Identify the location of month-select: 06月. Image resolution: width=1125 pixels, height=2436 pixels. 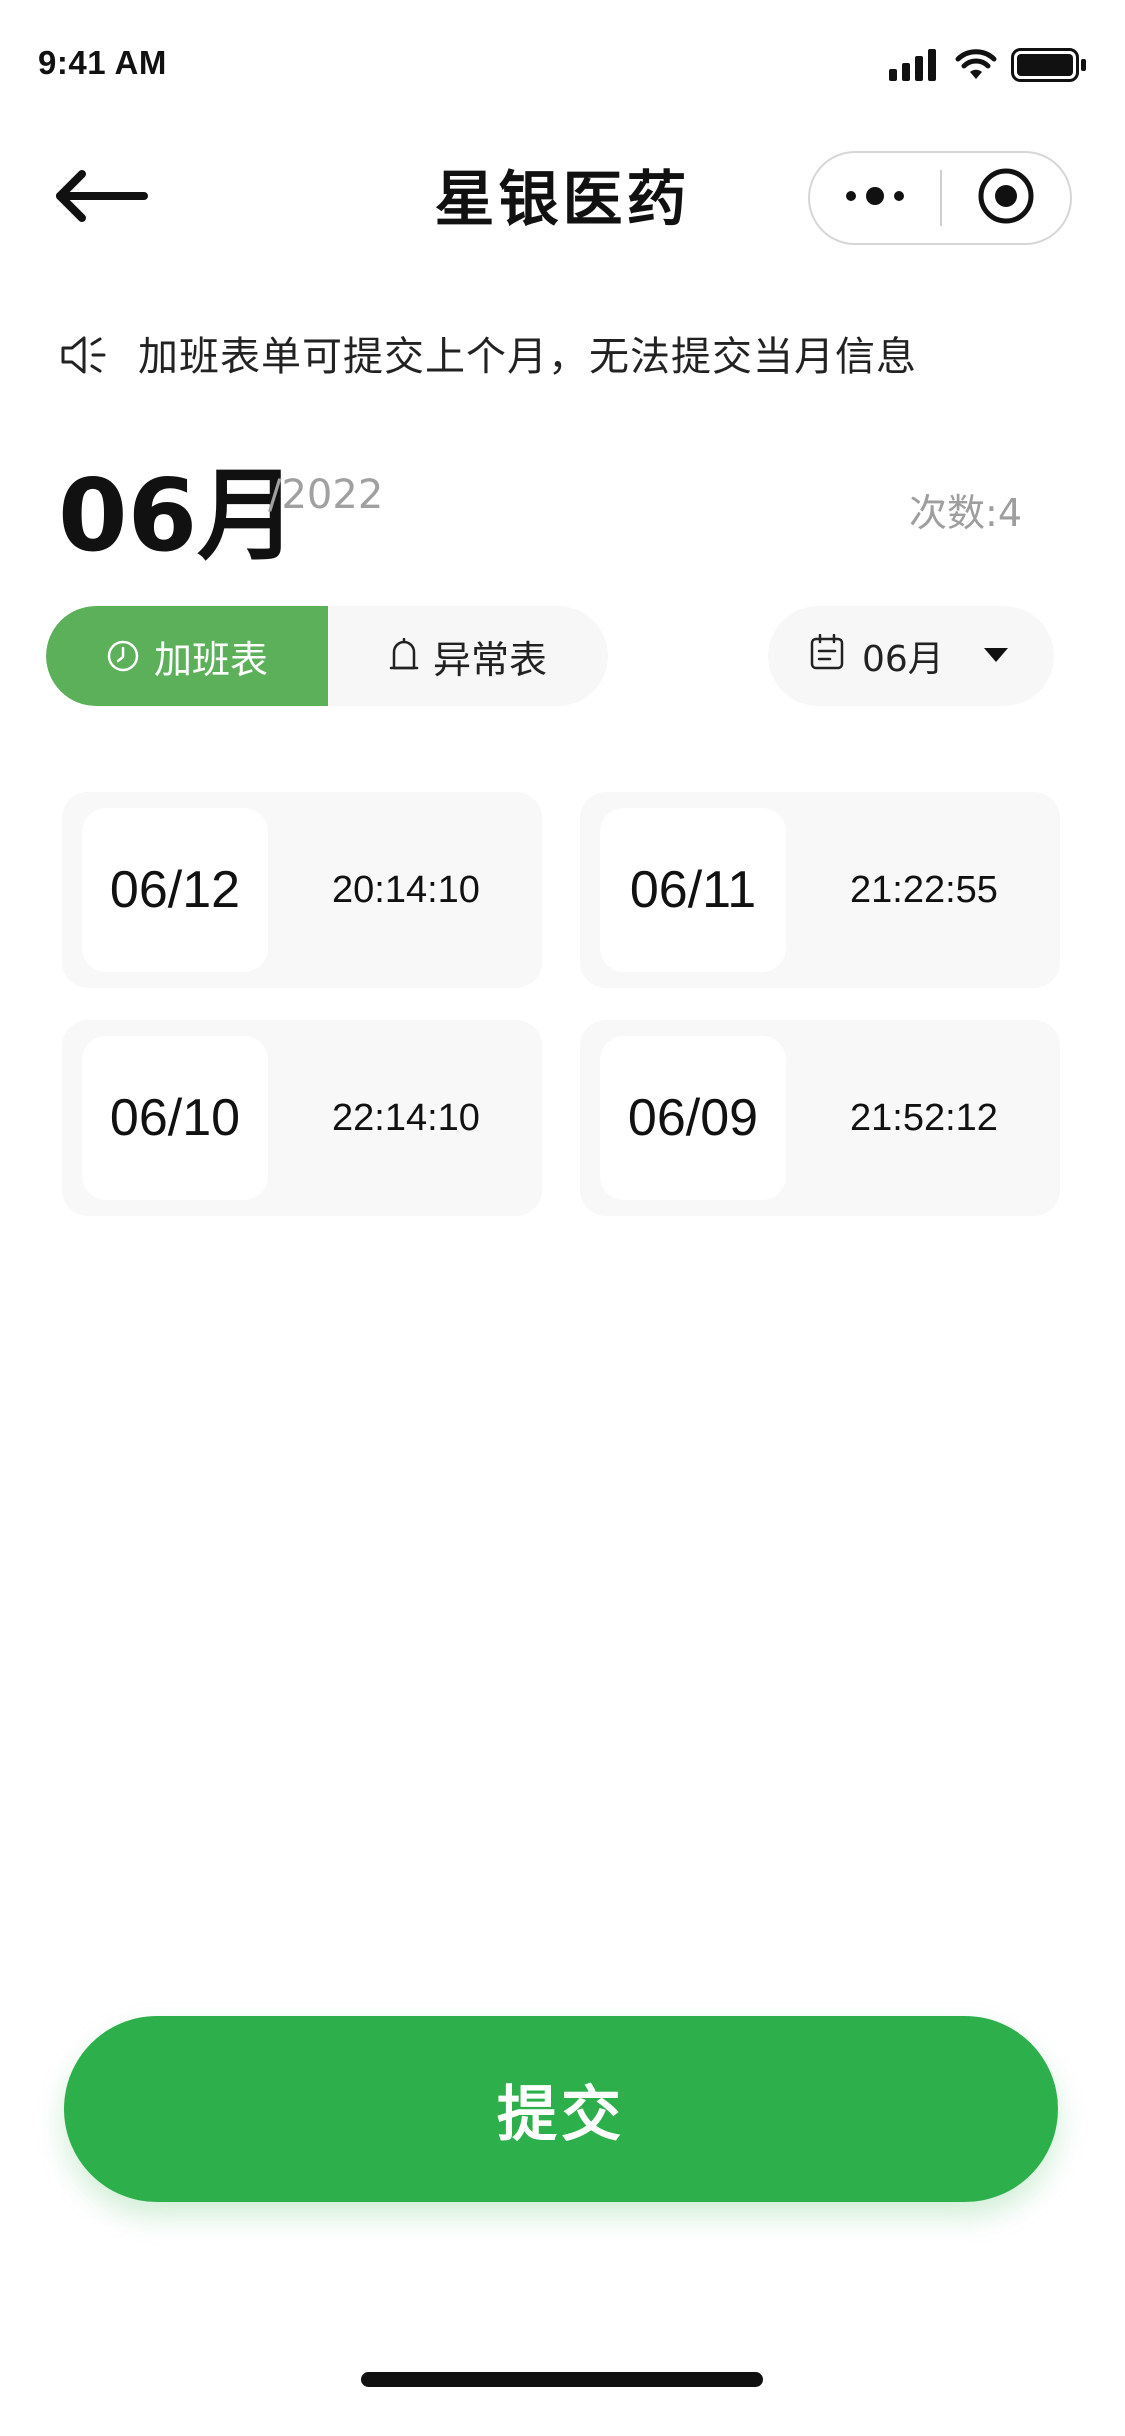
(911, 656).